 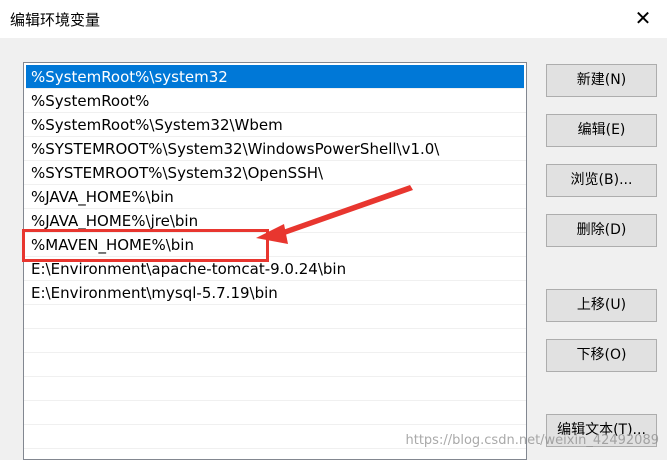 I want to click on list-item: %SystemRoot%\system32, so click(x=275, y=77).